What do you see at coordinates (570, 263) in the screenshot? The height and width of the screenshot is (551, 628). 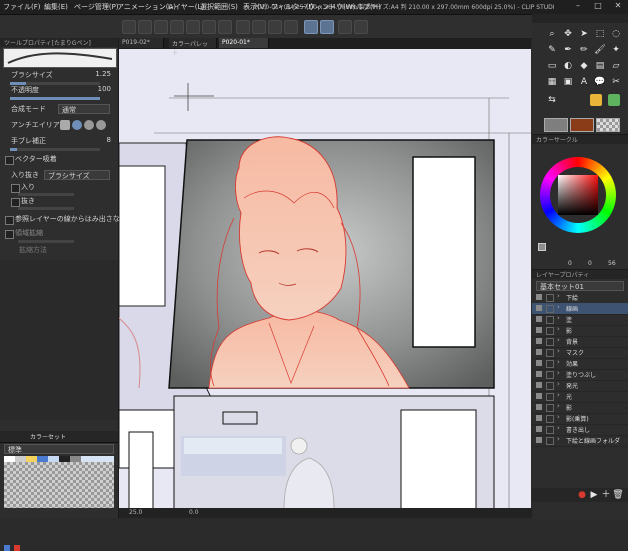 I see `hsv-h: 0` at bounding box center [570, 263].